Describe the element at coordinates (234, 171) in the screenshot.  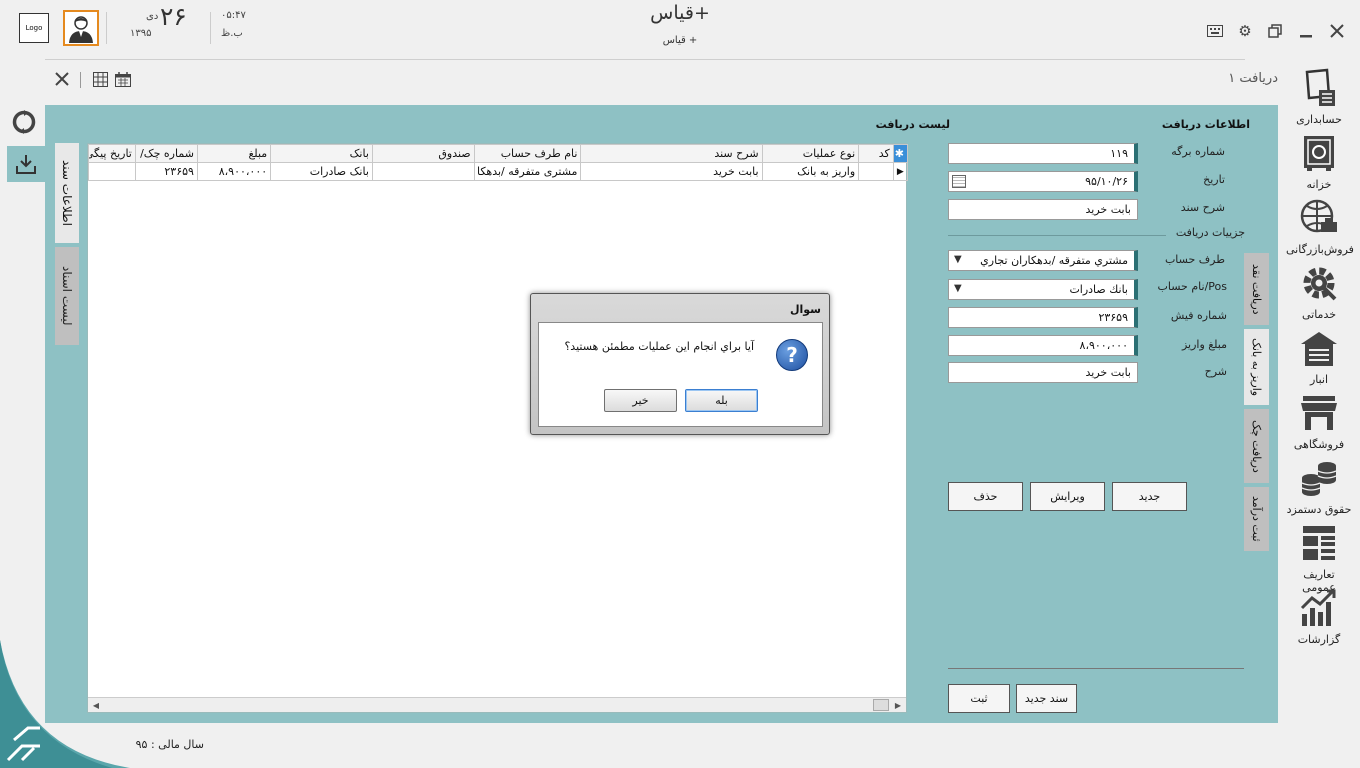
I see `table-cell: ۸،۹۰۰،۰۰۰` at that location.